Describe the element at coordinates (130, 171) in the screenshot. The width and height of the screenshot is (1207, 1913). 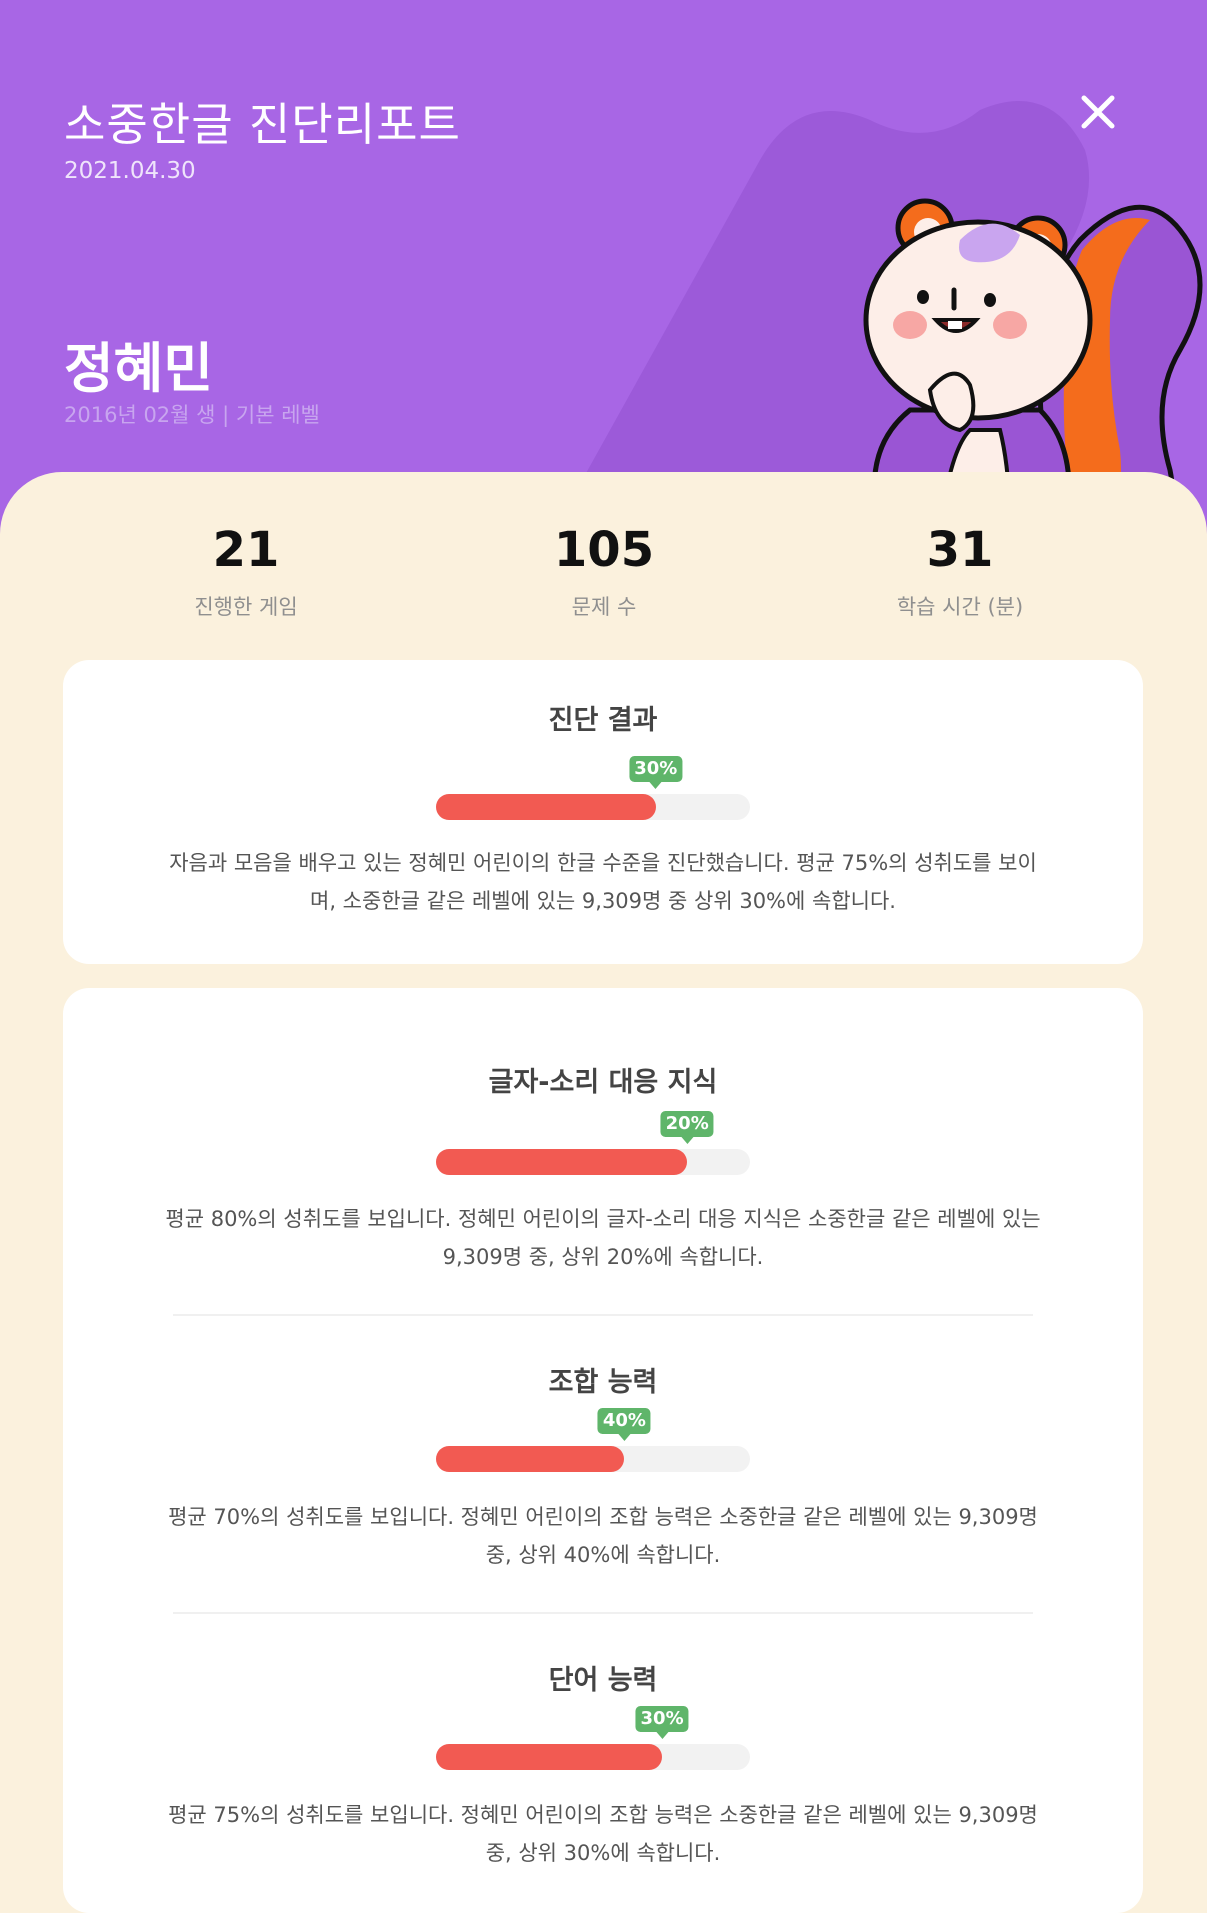
I see `report-date: 2021.04.30` at that location.